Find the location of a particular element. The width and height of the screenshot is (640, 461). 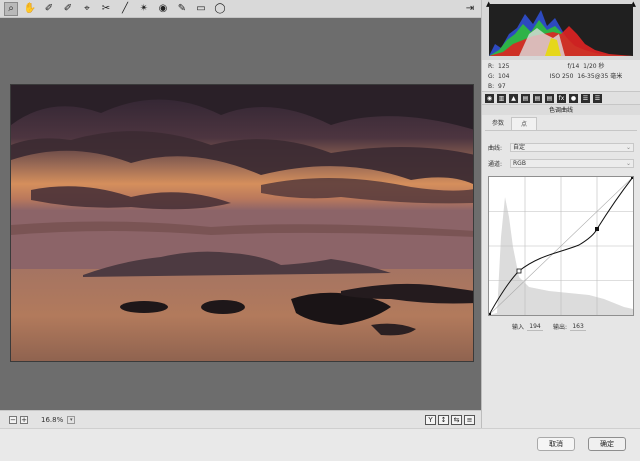

swap-settings-icon: ↕ is located at coordinates (443, 420).